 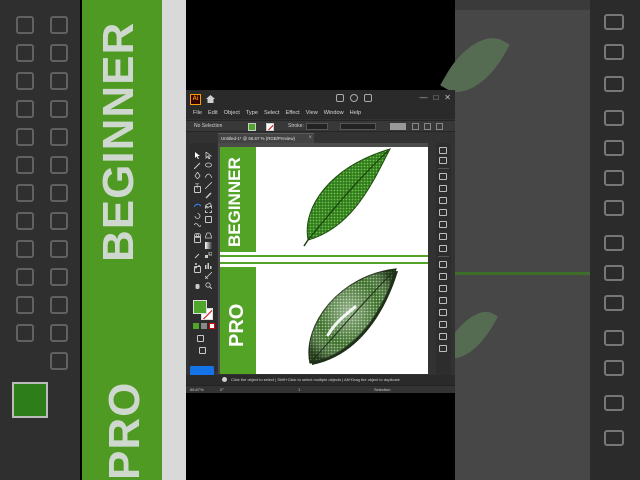 I want to click on recolor-icon, so click(x=415, y=126).